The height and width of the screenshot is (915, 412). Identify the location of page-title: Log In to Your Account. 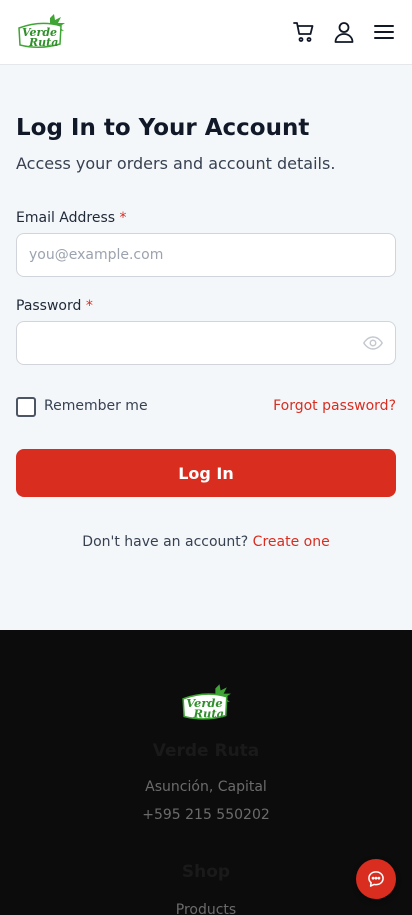
(163, 128).